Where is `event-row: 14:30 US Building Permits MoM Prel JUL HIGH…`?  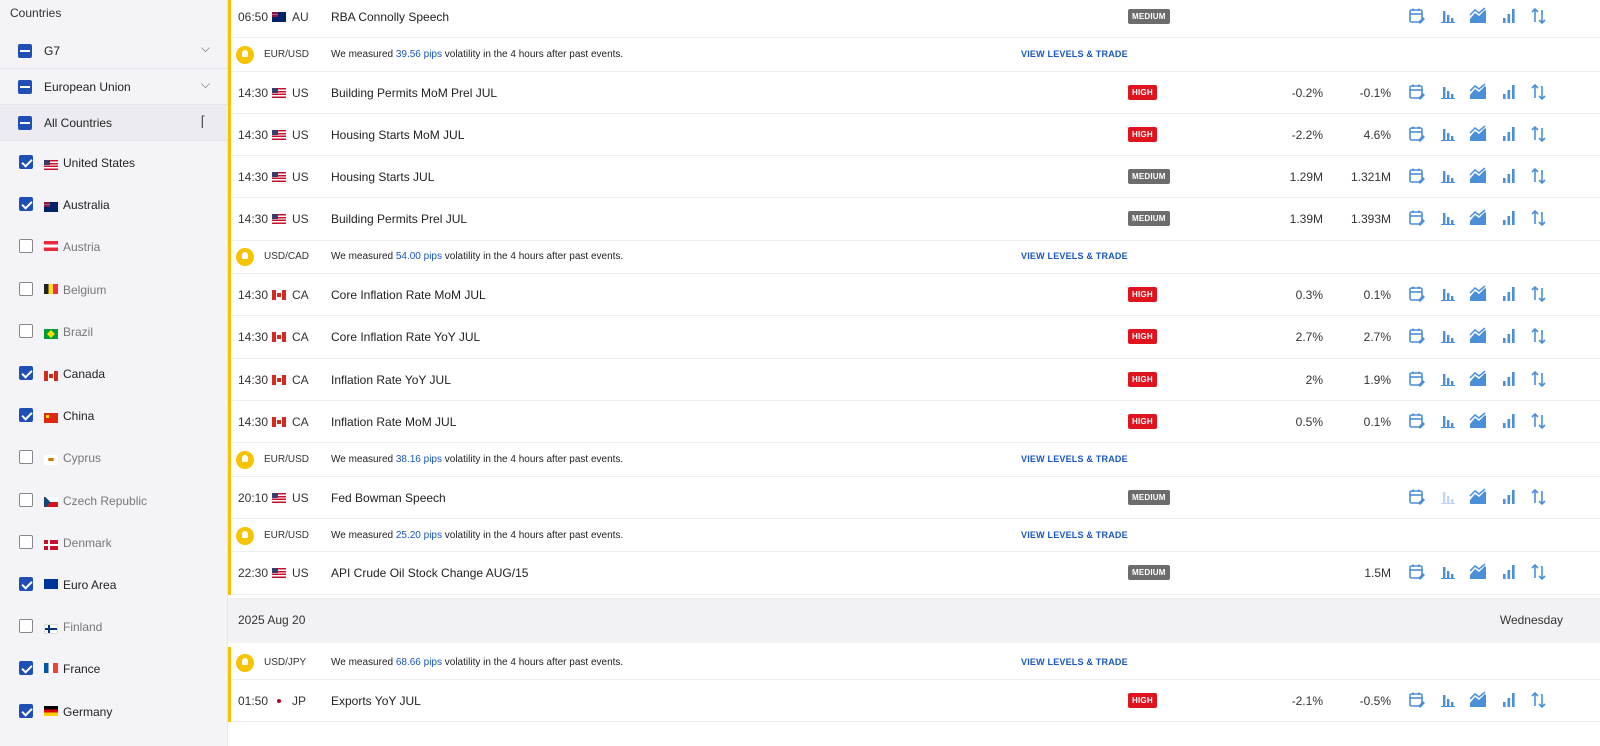
event-row: 14:30 US Building Permits MoM Prel JUL HIGH… is located at coordinates (914, 93).